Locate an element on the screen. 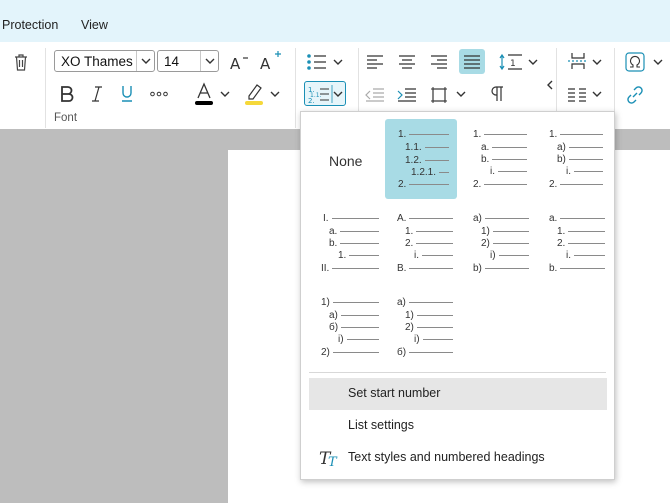  more-icon is located at coordinates (159, 94).